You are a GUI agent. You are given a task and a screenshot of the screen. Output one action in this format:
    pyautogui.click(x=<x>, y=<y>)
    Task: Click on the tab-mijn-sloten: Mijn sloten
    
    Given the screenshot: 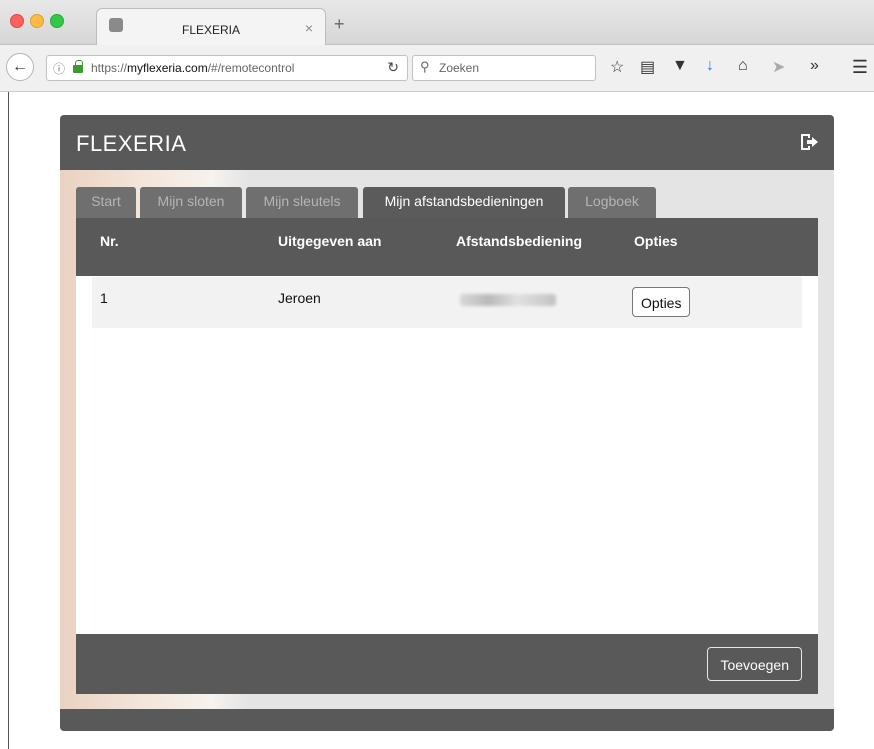 What is the action you would take?
    pyautogui.click(x=191, y=202)
    